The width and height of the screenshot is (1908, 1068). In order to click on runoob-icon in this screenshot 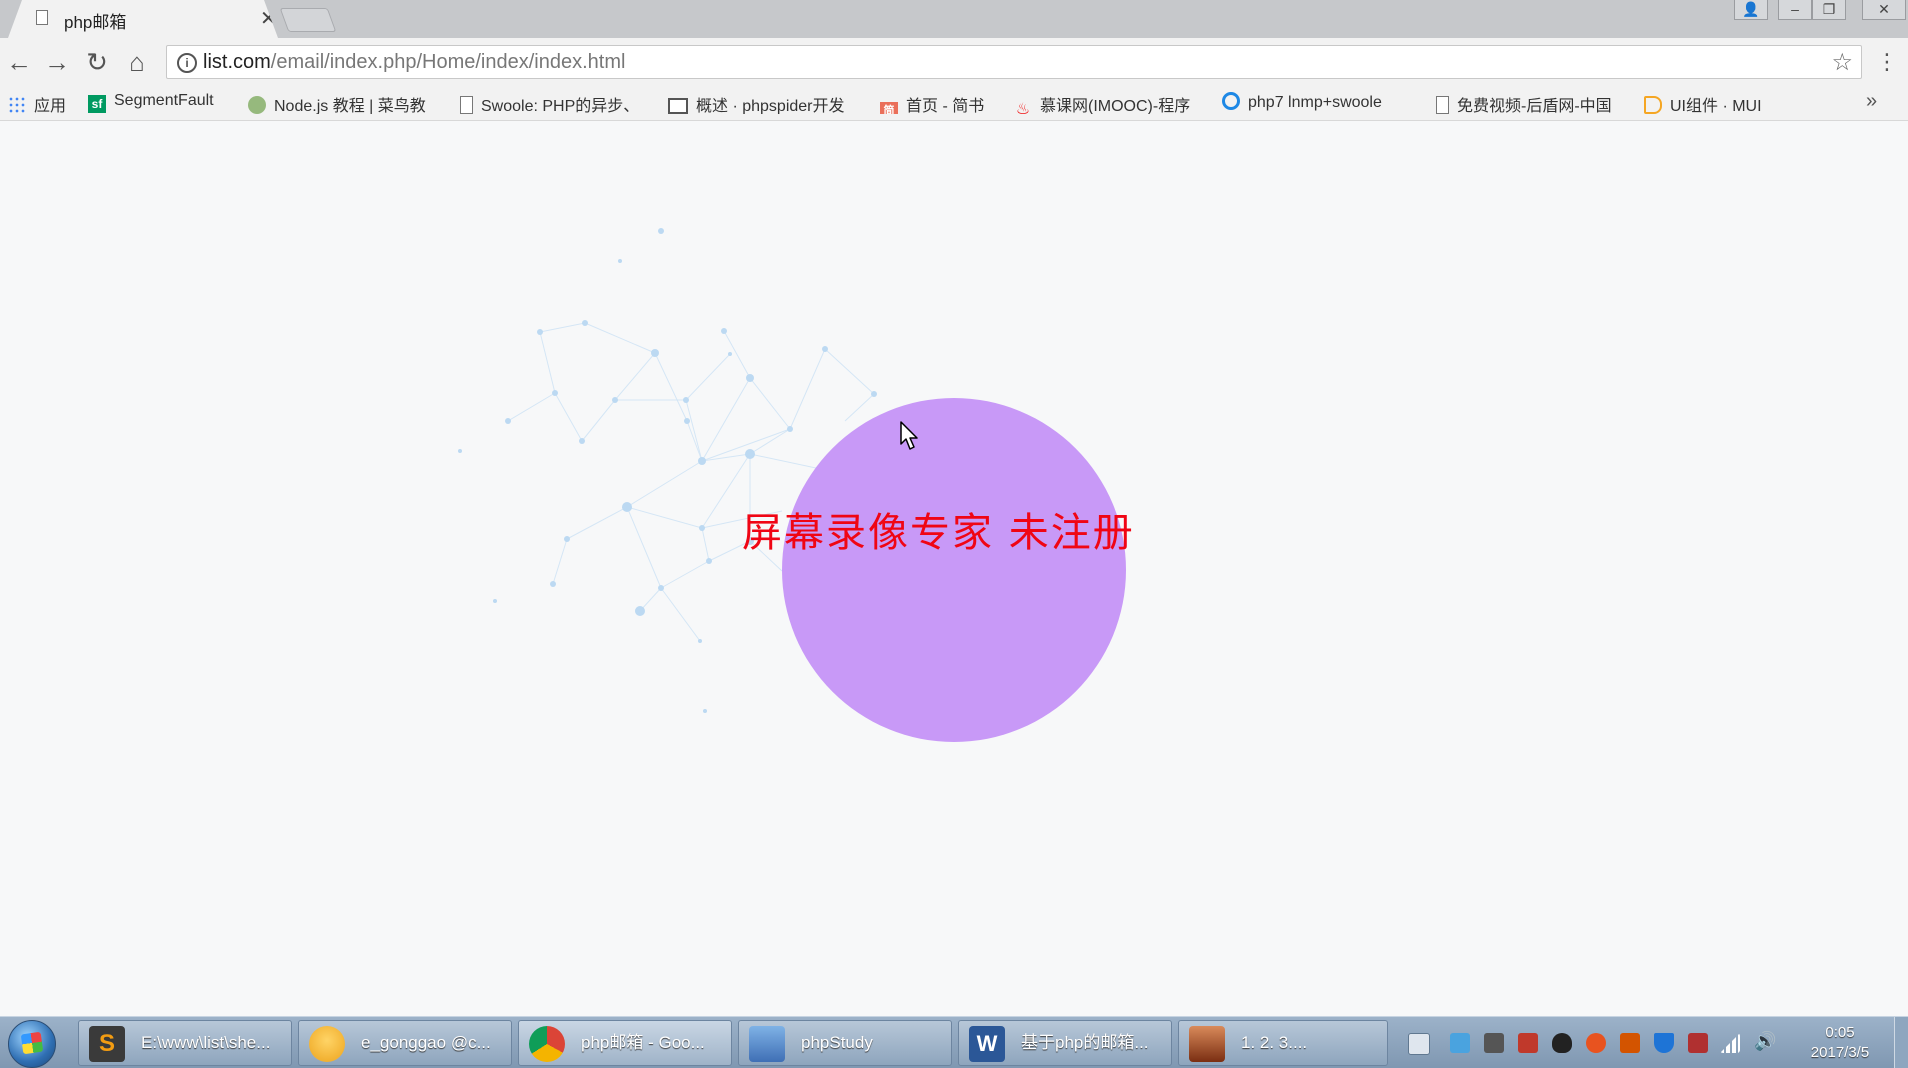, I will do `click(257, 105)`.